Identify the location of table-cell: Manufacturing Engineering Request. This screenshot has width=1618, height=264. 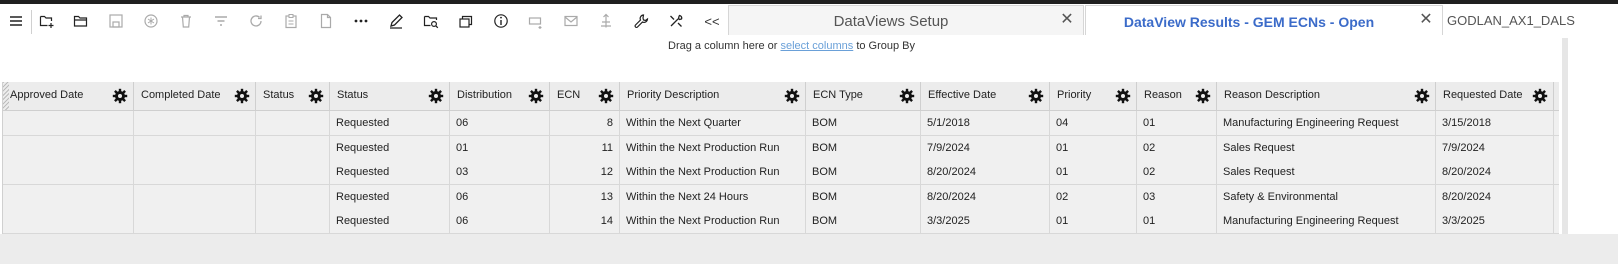
(1326, 123).